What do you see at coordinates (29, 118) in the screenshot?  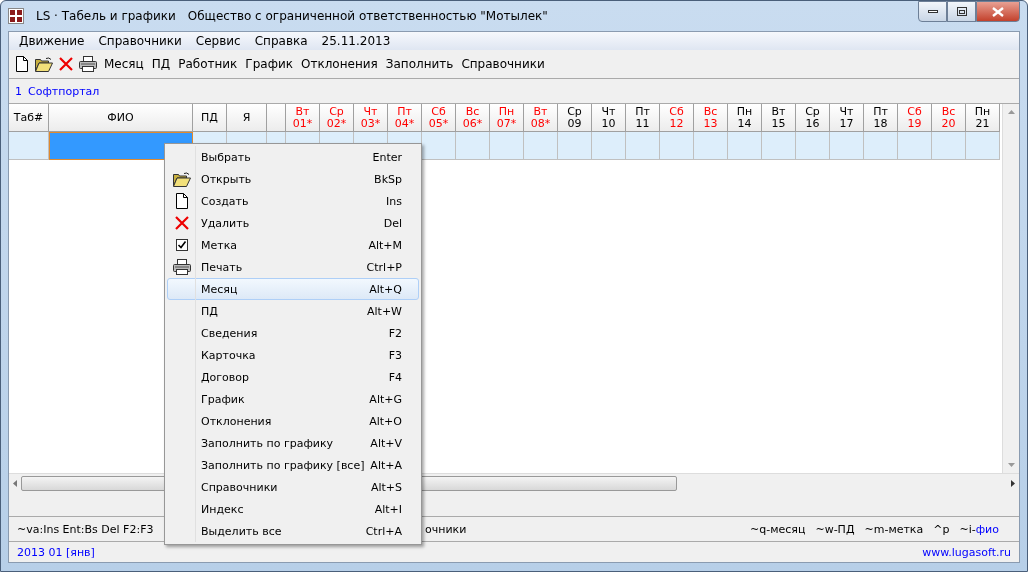 I see `column-header: Таб#` at bounding box center [29, 118].